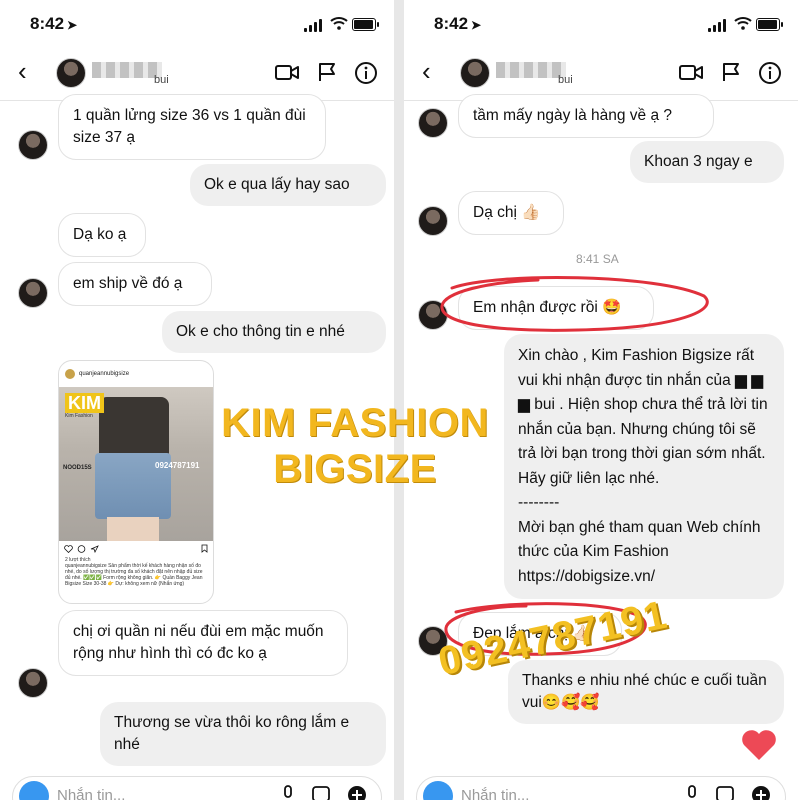 This screenshot has height=800, width=800. Describe the element at coordinates (136, 374) in the screenshot. I see `post-header: quanjeannubigsize` at that location.